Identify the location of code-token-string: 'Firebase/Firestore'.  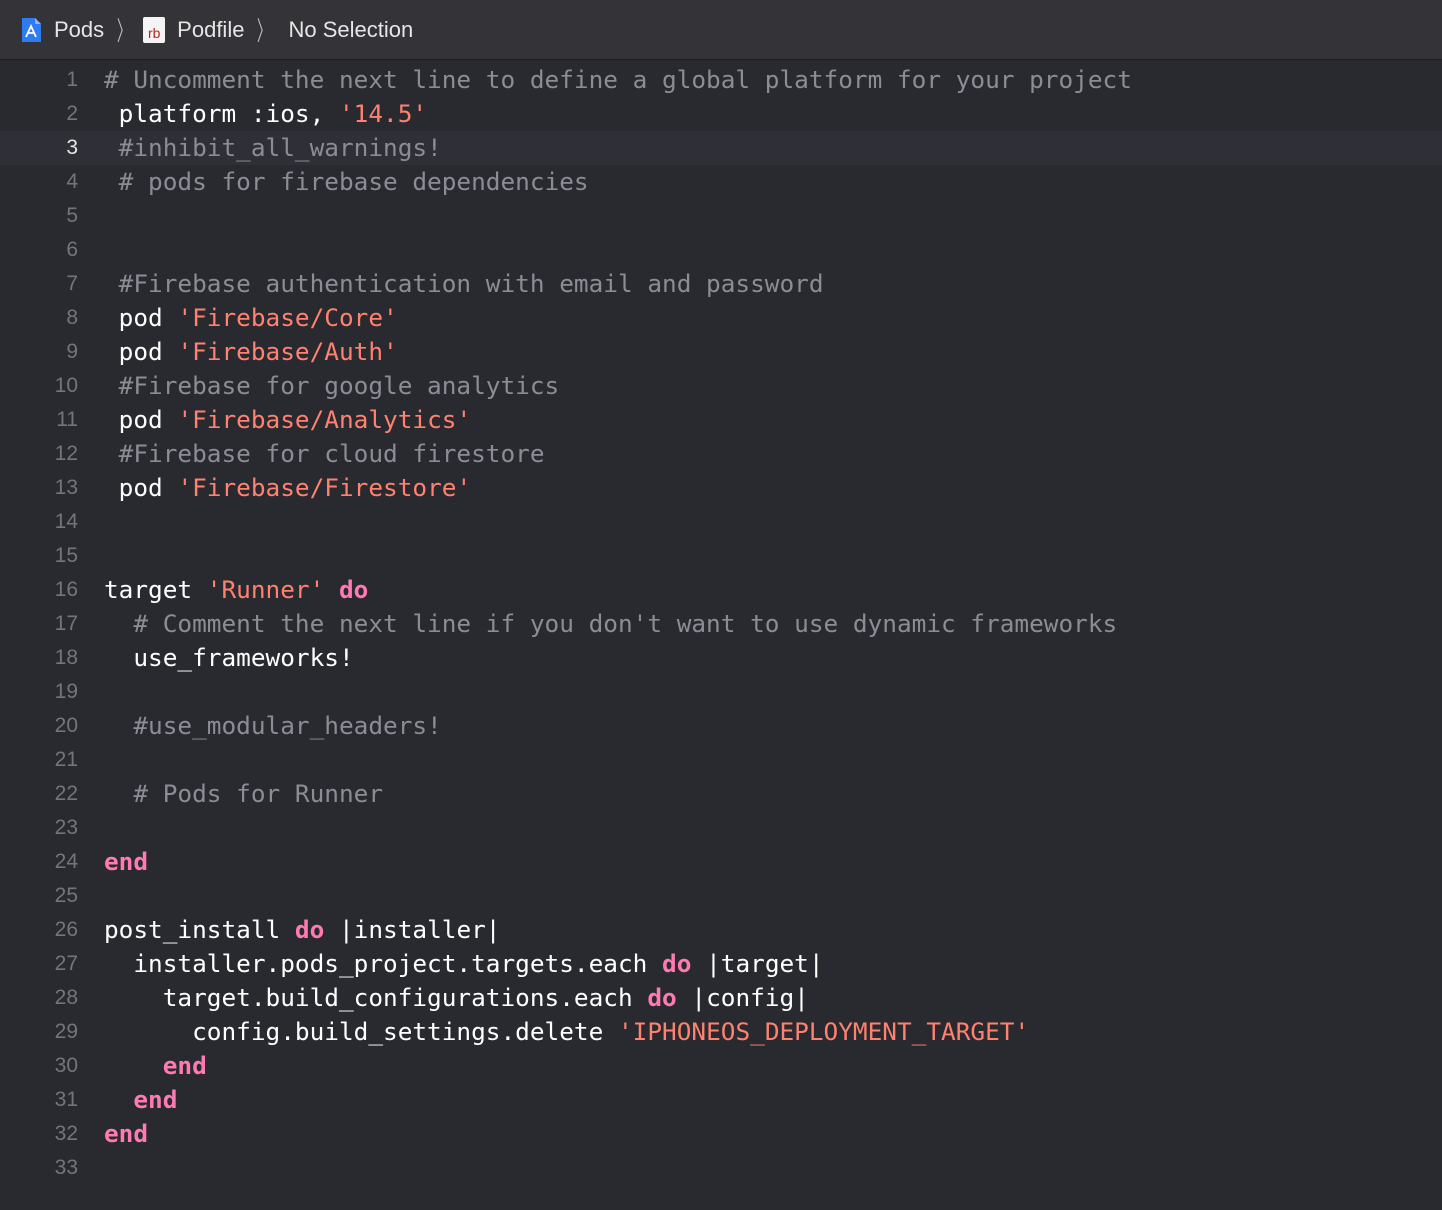
(324, 487).